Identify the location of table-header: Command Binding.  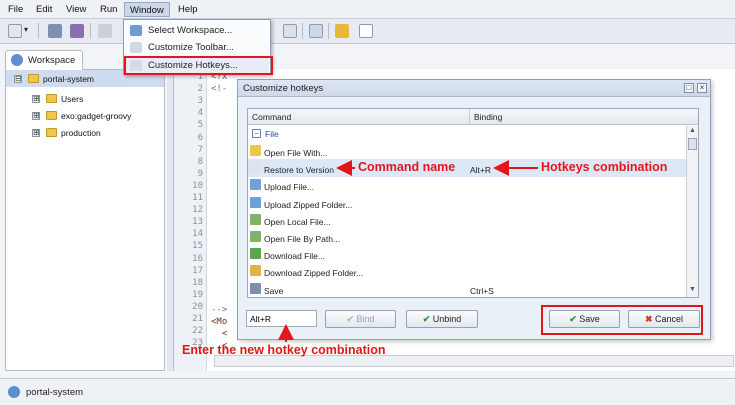
(473, 117).